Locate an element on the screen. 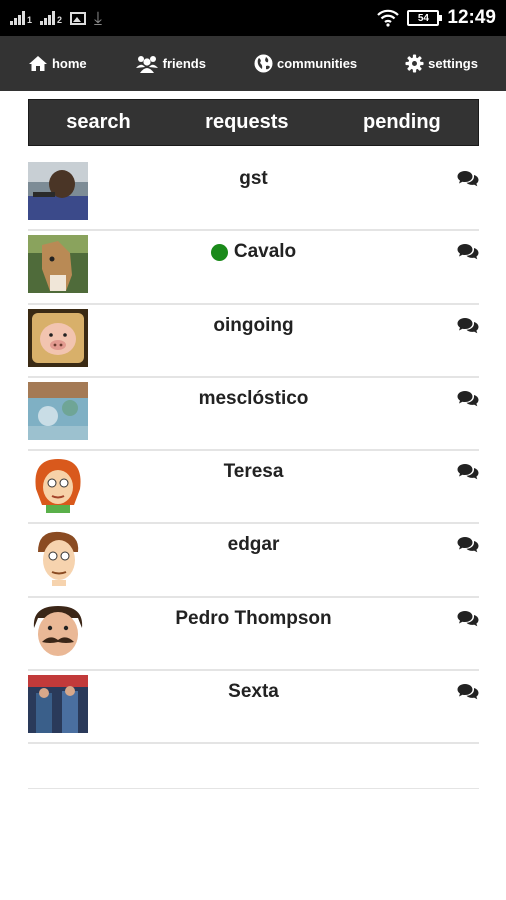 The height and width of the screenshot is (900, 506). list-divider is located at coordinates (253, 788).